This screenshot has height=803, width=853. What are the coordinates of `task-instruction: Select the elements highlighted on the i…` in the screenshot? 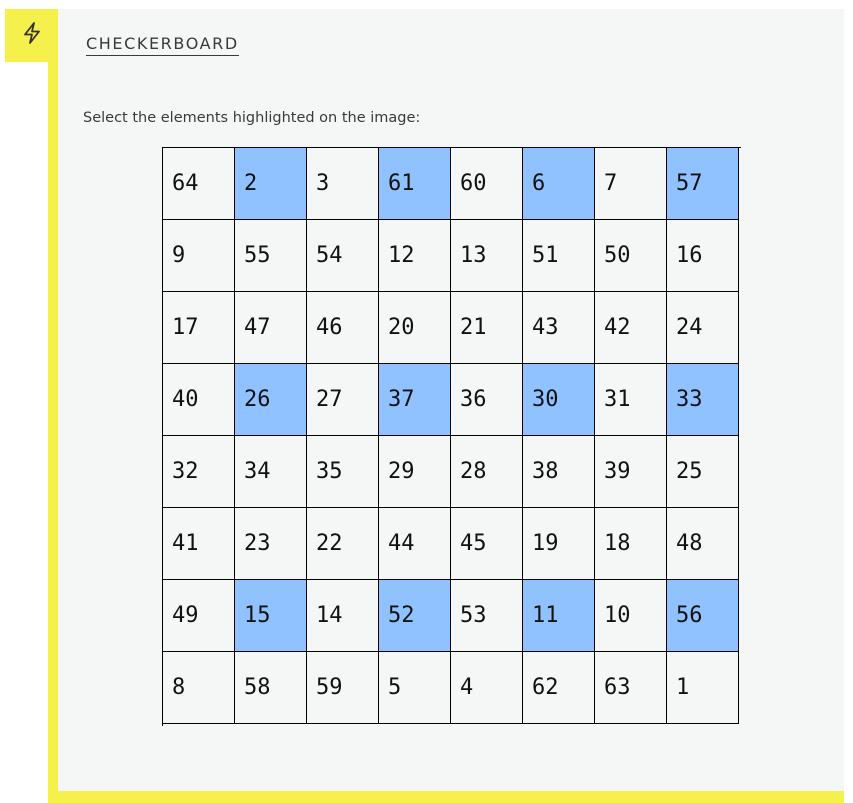 It's located at (252, 118).